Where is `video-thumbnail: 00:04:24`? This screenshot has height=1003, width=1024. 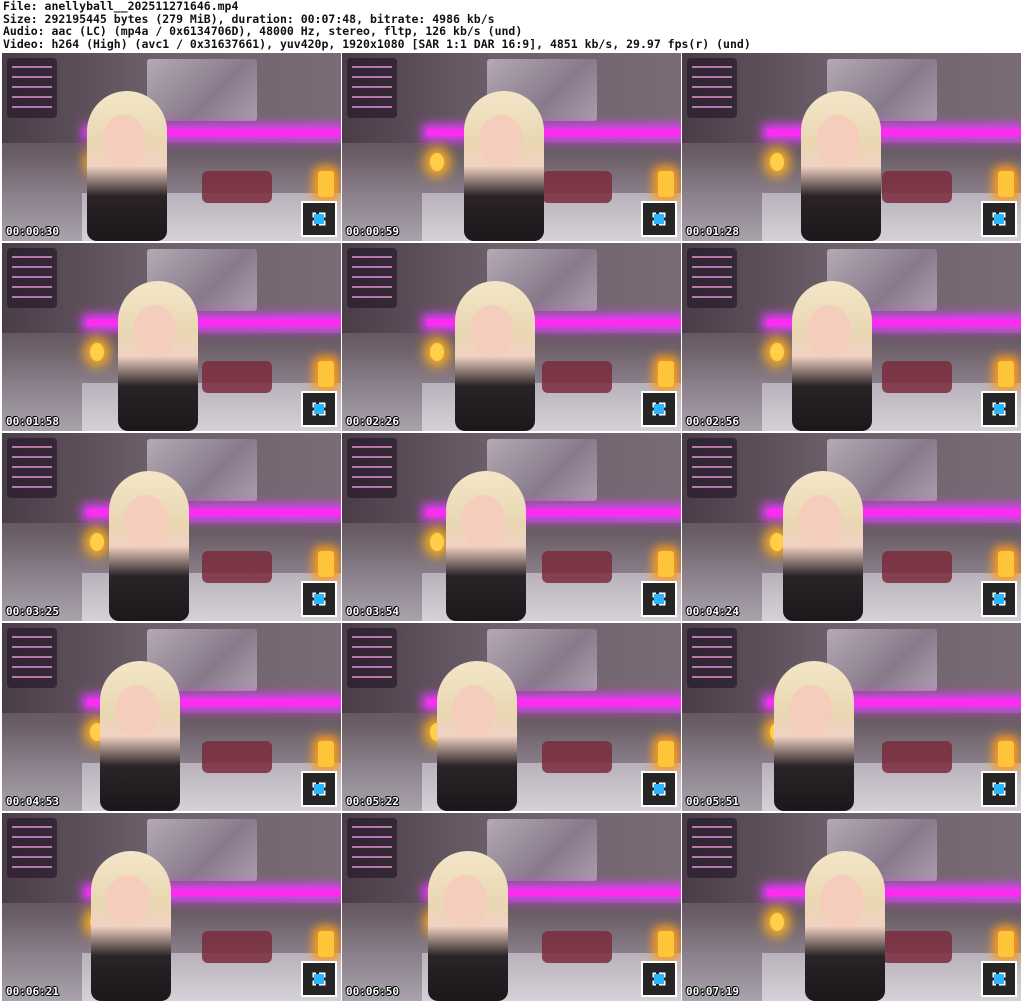
video-thumbnail: 00:04:24 is located at coordinates (851, 527).